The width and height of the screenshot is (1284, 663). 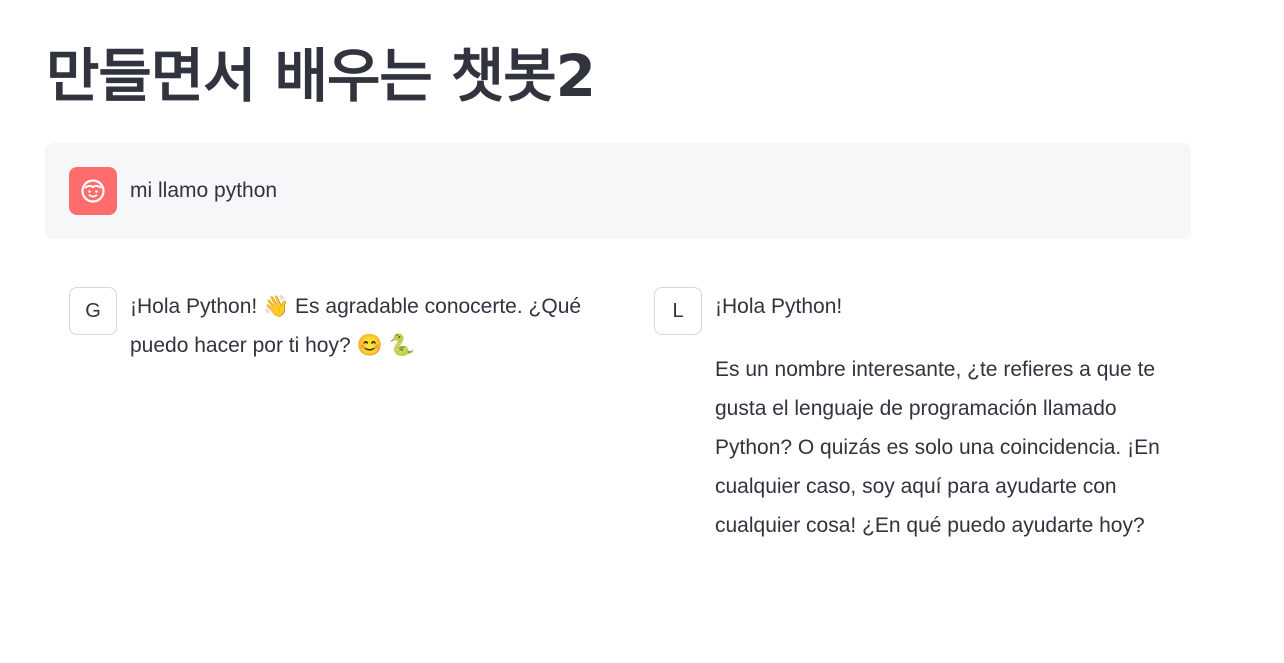 What do you see at coordinates (204, 190) in the screenshot?
I see `user-message-text: mi llamo python` at bounding box center [204, 190].